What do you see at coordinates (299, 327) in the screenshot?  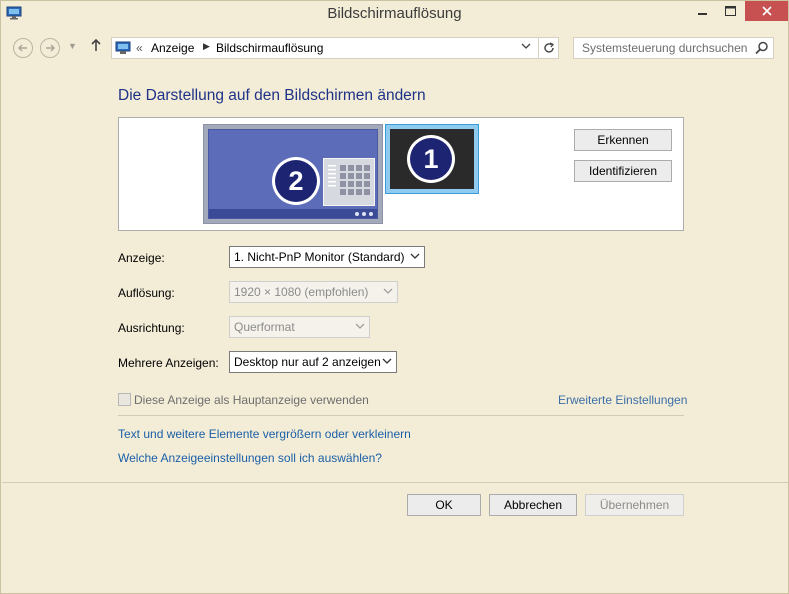 I see `orientation-select: Querformat` at bounding box center [299, 327].